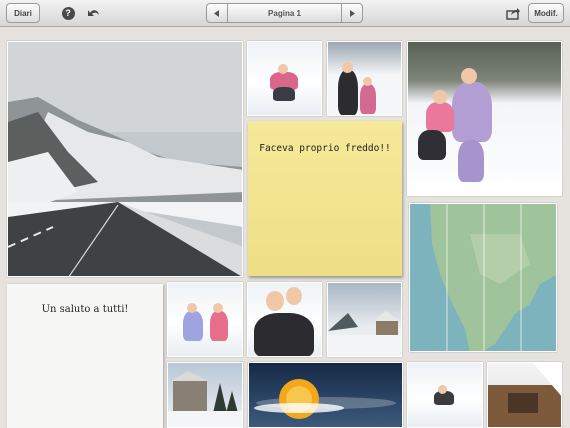 This screenshot has height=428, width=570. I want to click on cabin-interior-photo, so click(524, 395).